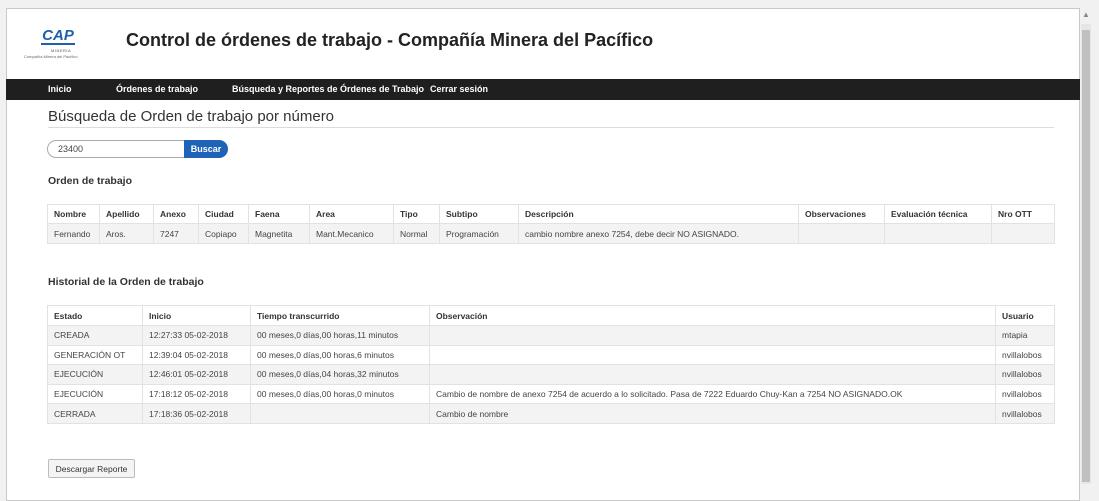 Image resolution: width=1099 pixels, height=501 pixels. What do you see at coordinates (841, 214) in the screenshot?
I see `col-observaciones: Observaciones` at bounding box center [841, 214].